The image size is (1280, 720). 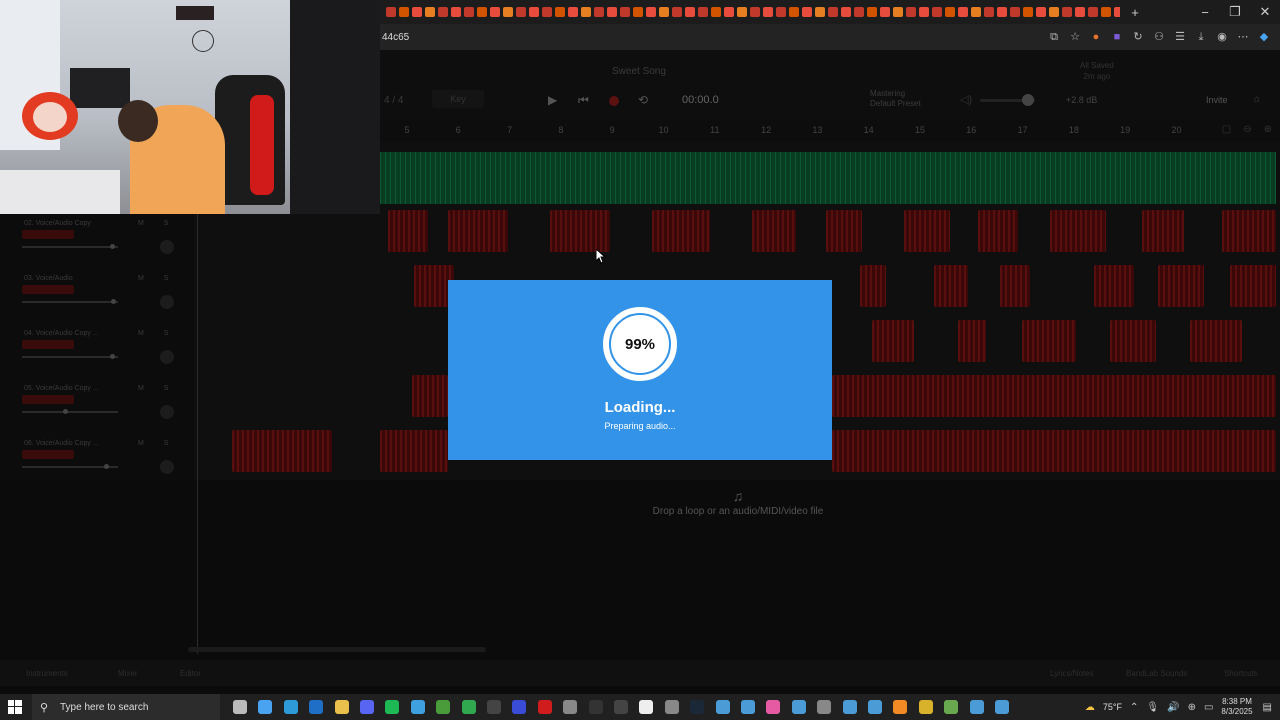 I want to click on discord-icon, so click(x=367, y=707).